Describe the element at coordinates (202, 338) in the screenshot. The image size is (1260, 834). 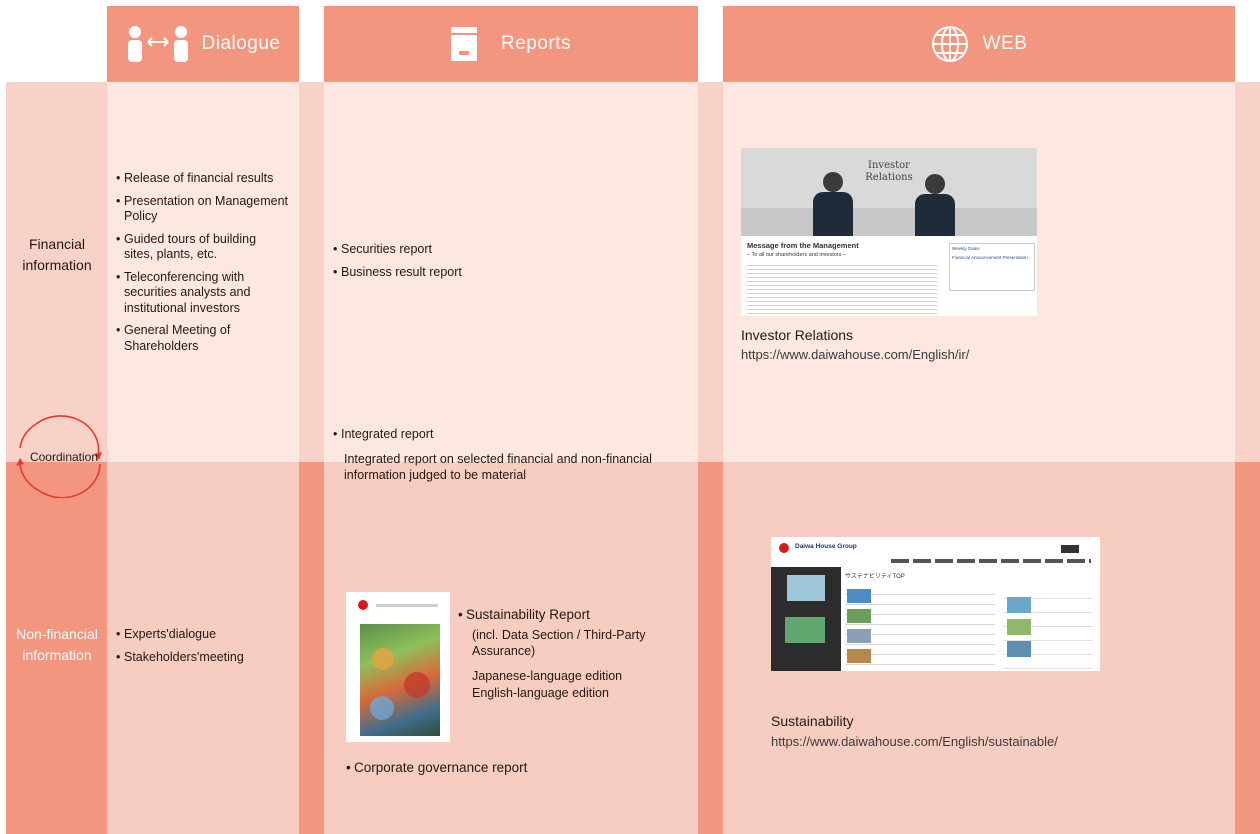
I see `list-item: General Meeting of Shareholders` at that location.